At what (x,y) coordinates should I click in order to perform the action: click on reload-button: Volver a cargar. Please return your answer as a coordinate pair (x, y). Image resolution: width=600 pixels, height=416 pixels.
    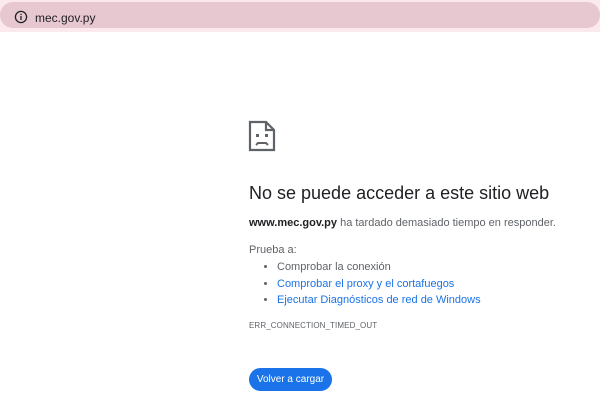
    Looking at the image, I should click on (290, 379).